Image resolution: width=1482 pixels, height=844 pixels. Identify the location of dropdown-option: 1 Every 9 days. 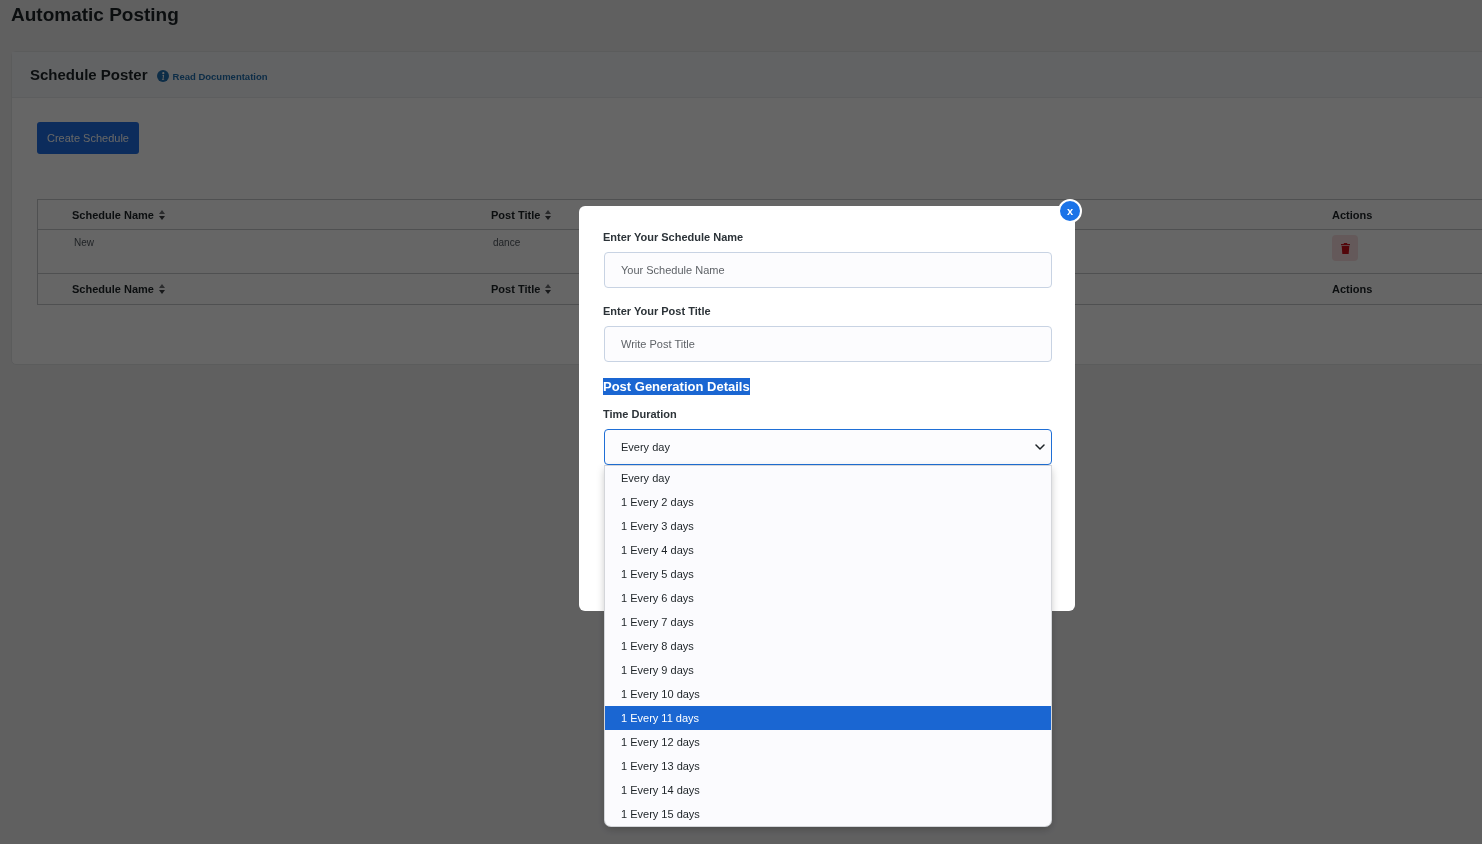
(828, 670).